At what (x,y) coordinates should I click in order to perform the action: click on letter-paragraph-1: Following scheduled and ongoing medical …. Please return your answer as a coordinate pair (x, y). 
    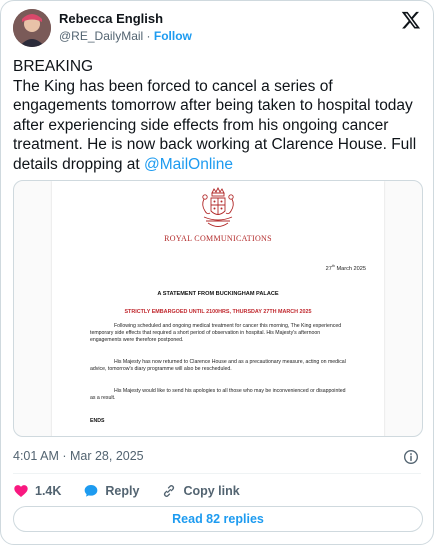
    Looking at the image, I should click on (216, 333).